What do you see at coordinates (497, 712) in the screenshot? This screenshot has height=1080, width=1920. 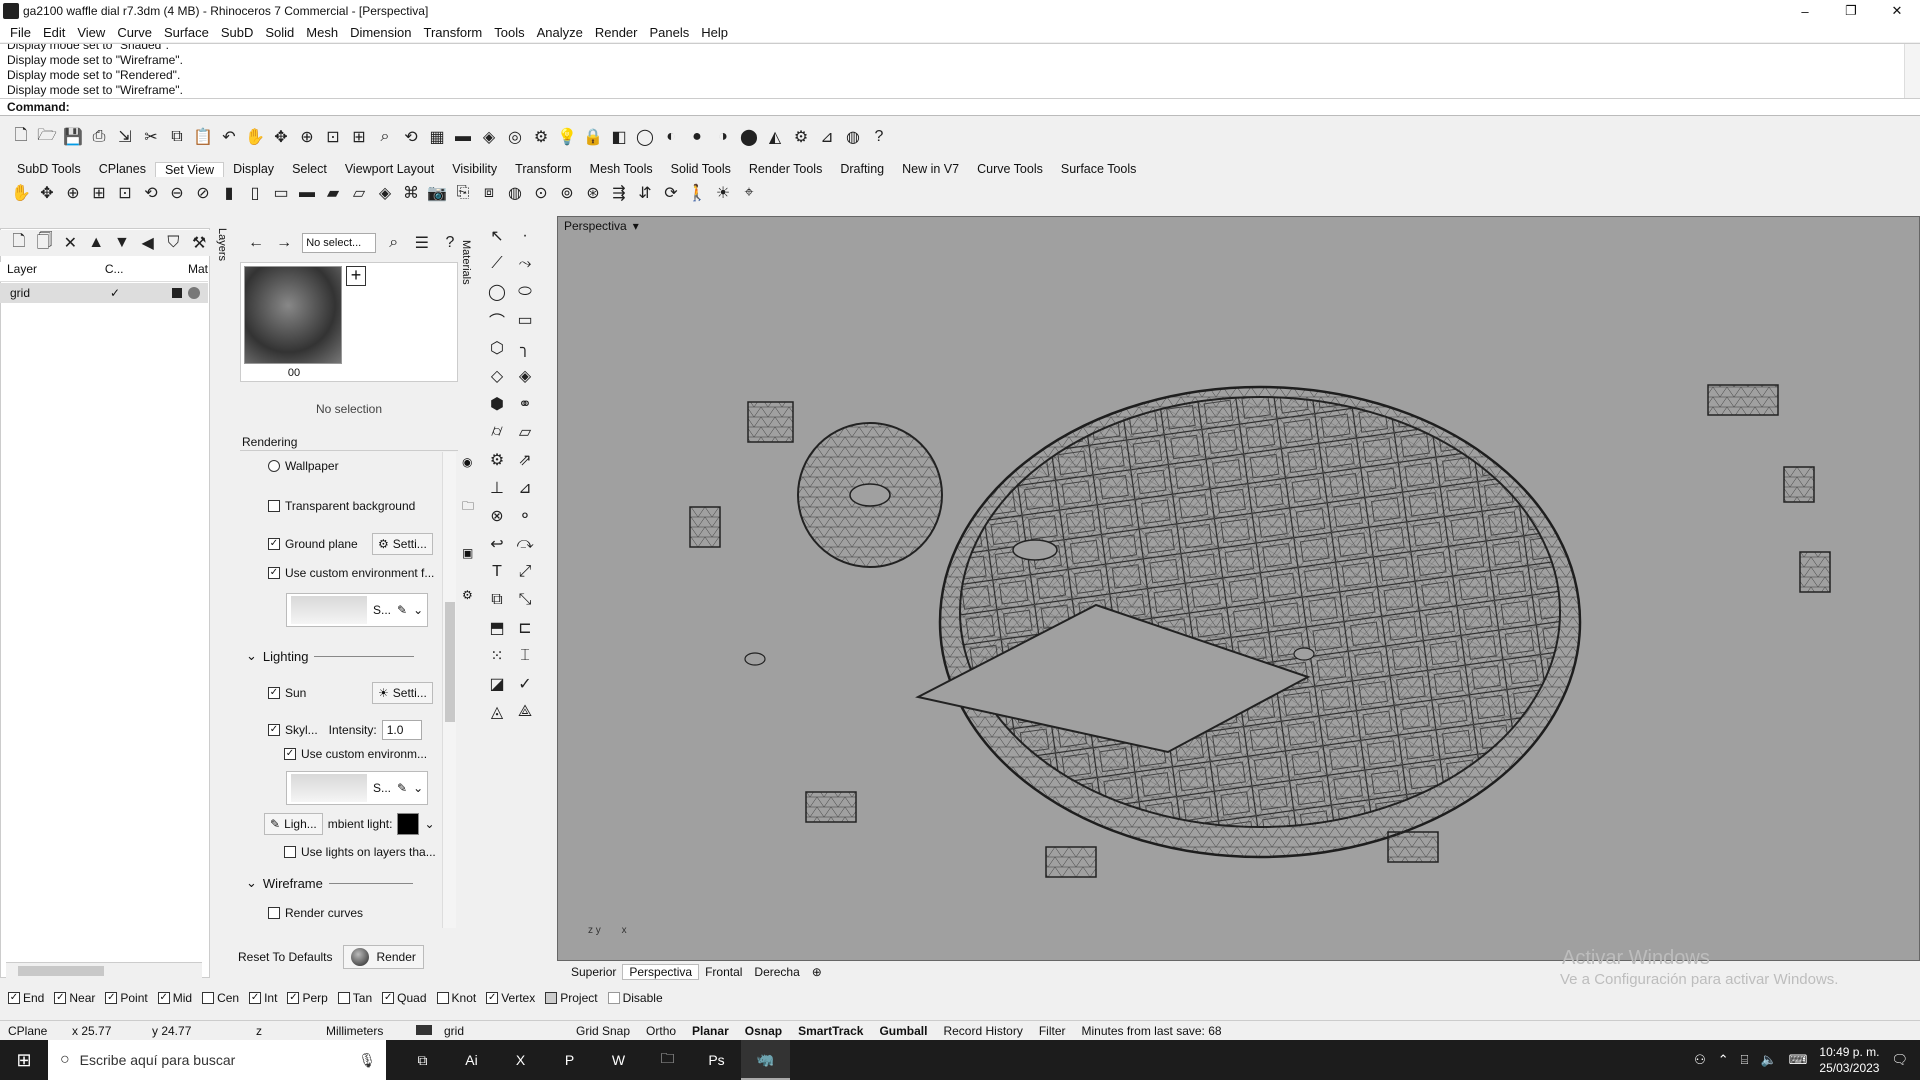 I see `drafting-icon: ◬` at bounding box center [497, 712].